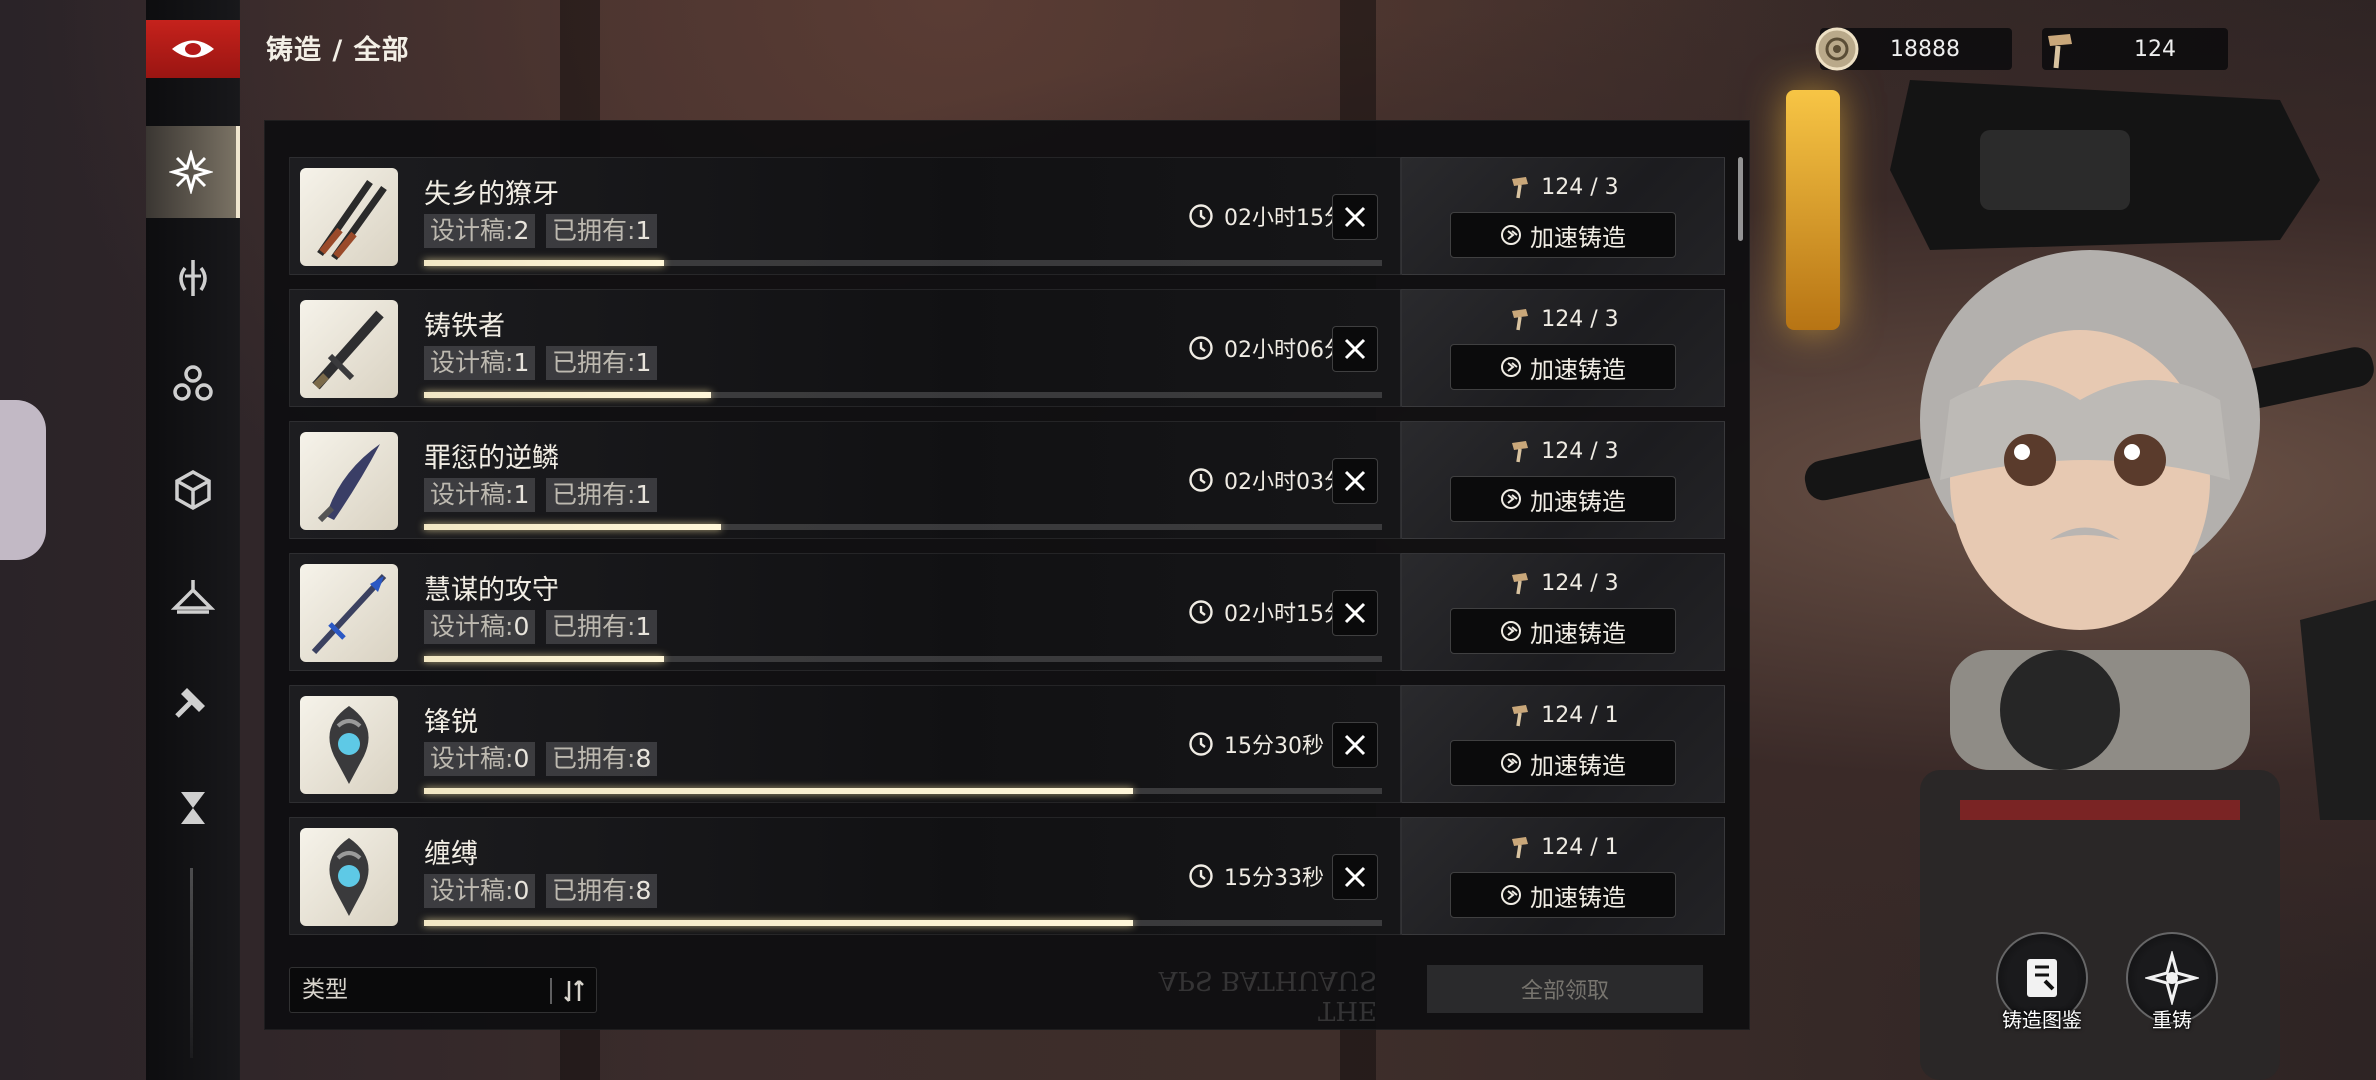 The height and width of the screenshot is (1080, 2376). Describe the element at coordinates (845, 876) in the screenshot. I see `forge-item-main: 缠缚 设计稿:0 已拥有:8 15分33秒` at that location.